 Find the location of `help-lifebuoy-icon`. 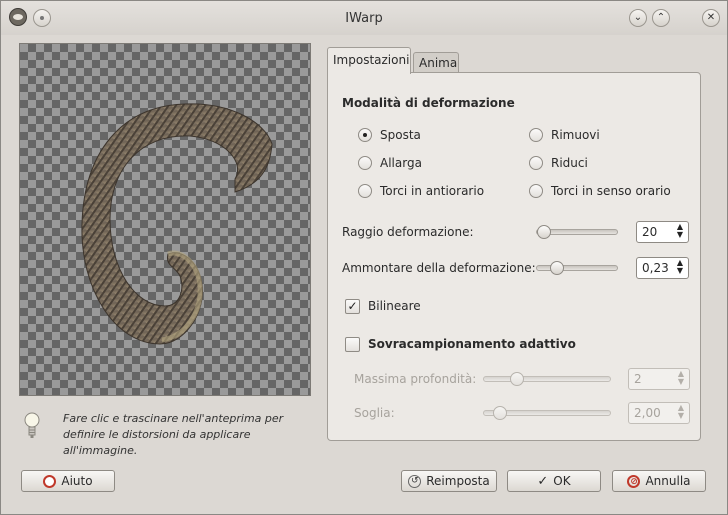

help-lifebuoy-icon is located at coordinates (50, 481).